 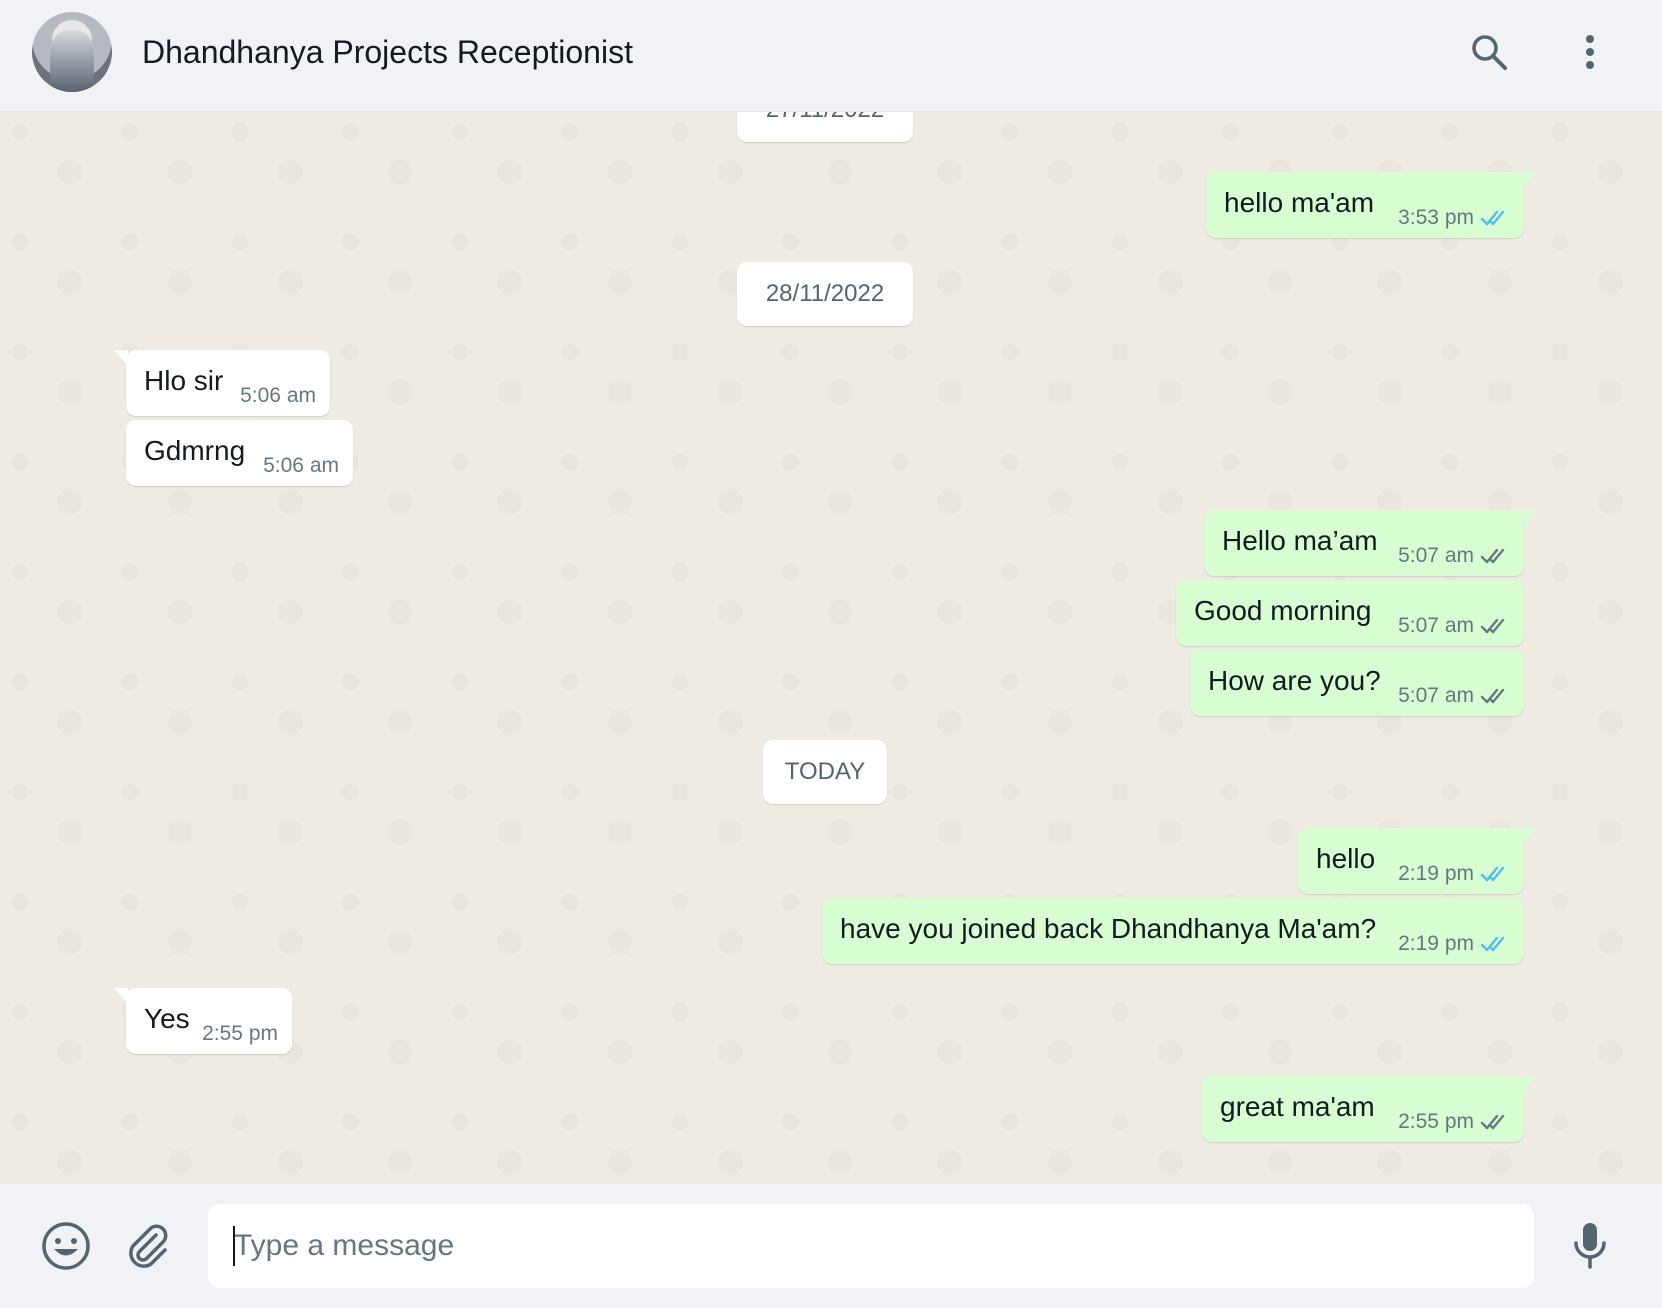 What do you see at coordinates (825, 294) in the screenshot?
I see `date-chip: 28/11/2022` at bounding box center [825, 294].